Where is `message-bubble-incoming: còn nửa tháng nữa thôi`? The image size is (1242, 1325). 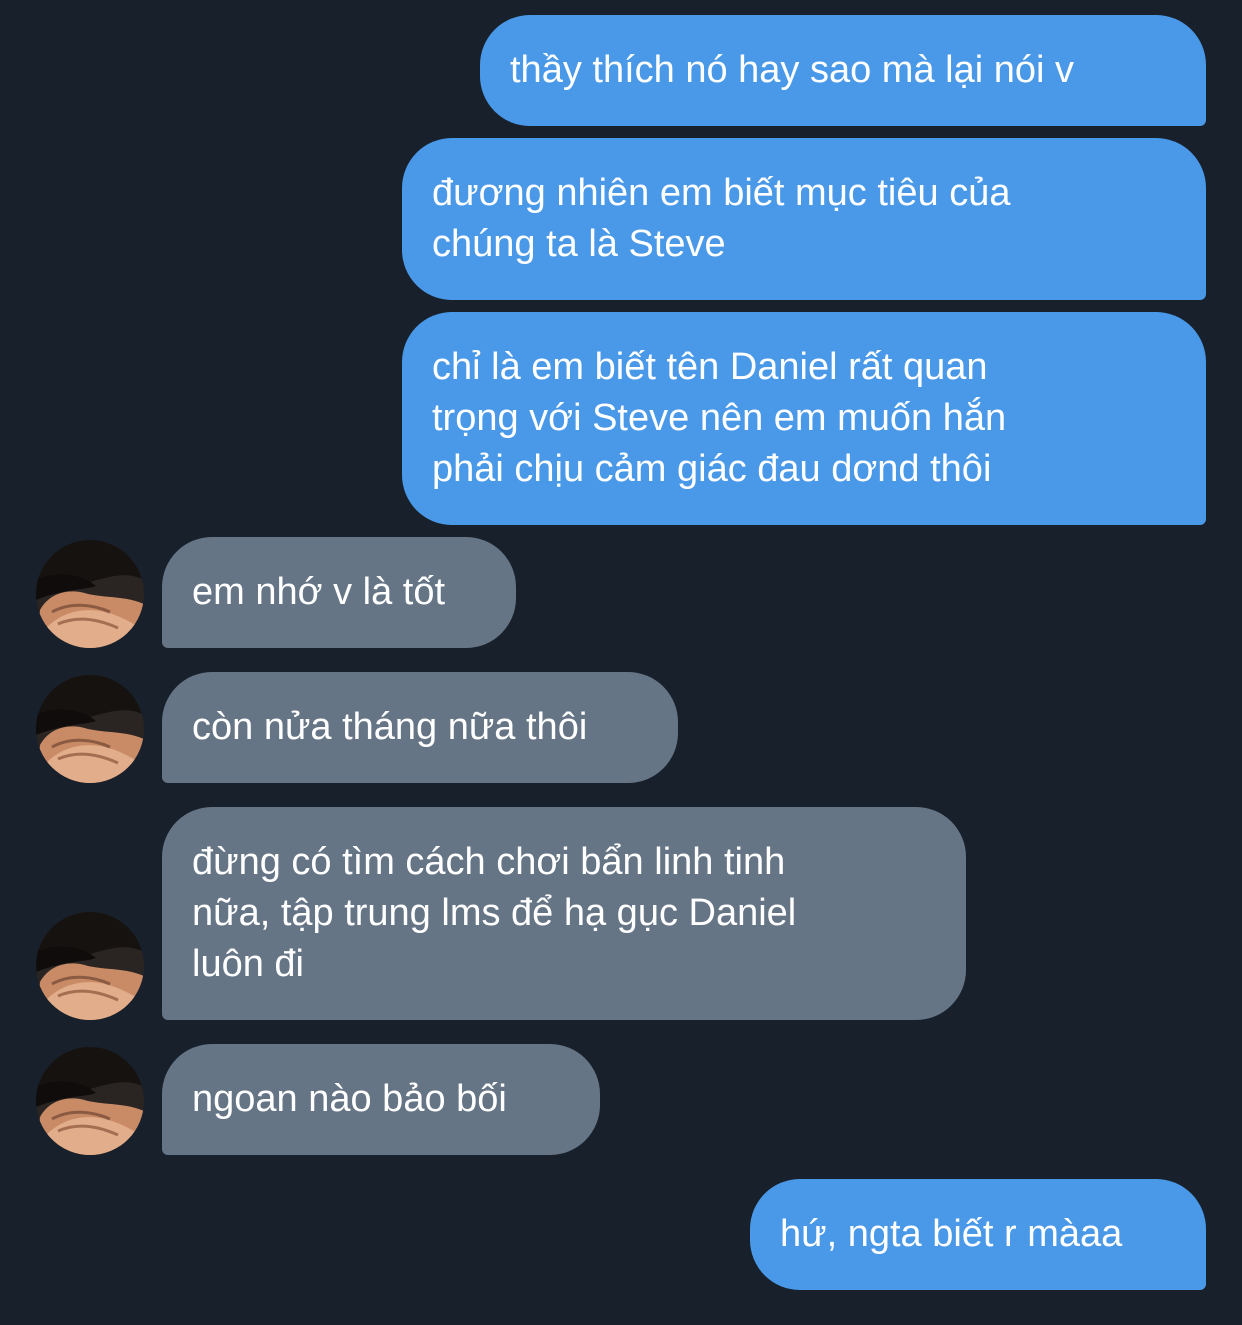
message-bubble-incoming: còn nửa tháng nữa thôi is located at coordinates (420, 727).